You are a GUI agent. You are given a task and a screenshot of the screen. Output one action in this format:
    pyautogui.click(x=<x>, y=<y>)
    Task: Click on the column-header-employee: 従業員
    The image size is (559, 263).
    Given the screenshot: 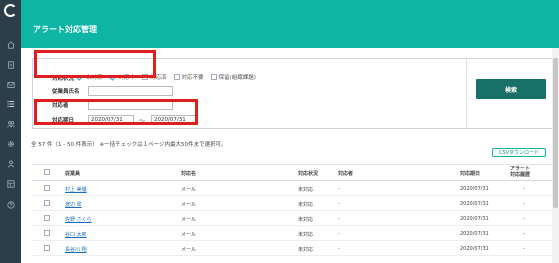 What is the action you would take?
    pyautogui.click(x=73, y=174)
    